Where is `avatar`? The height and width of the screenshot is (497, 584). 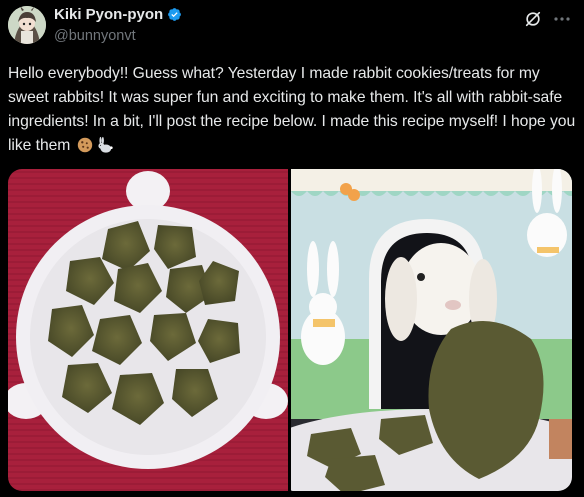
avatar is located at coordinates (27, 25).